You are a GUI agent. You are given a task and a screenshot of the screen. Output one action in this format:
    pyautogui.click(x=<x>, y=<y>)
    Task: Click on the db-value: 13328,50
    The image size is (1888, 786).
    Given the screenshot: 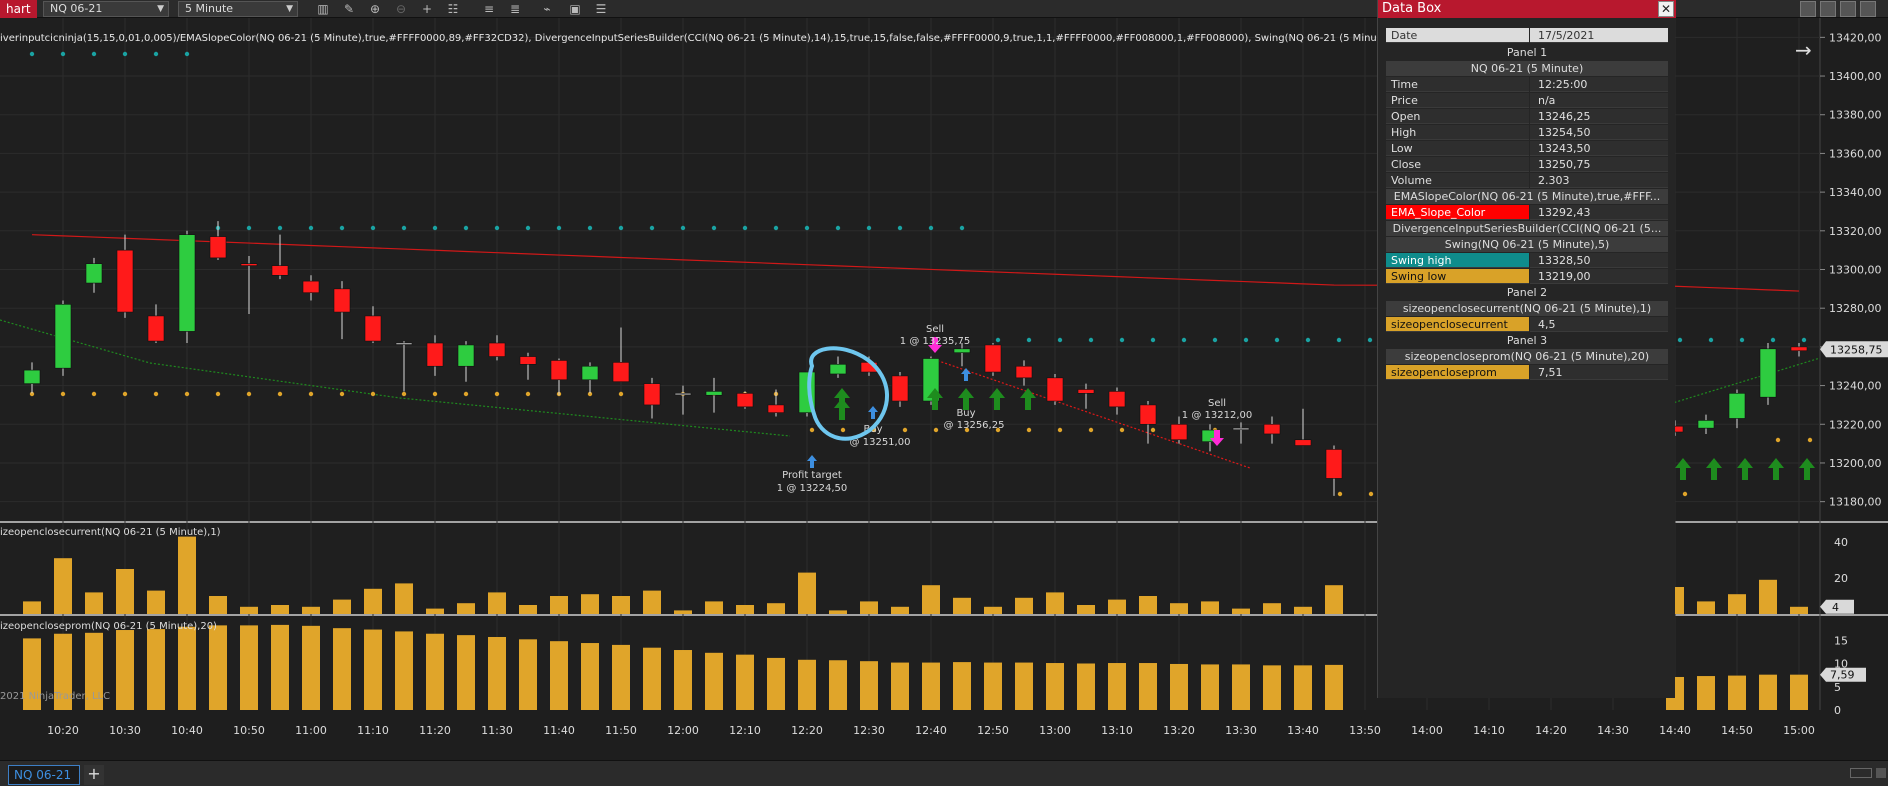 What is the action you would take?
    pyautogui.click(x=1599, y=260)
    